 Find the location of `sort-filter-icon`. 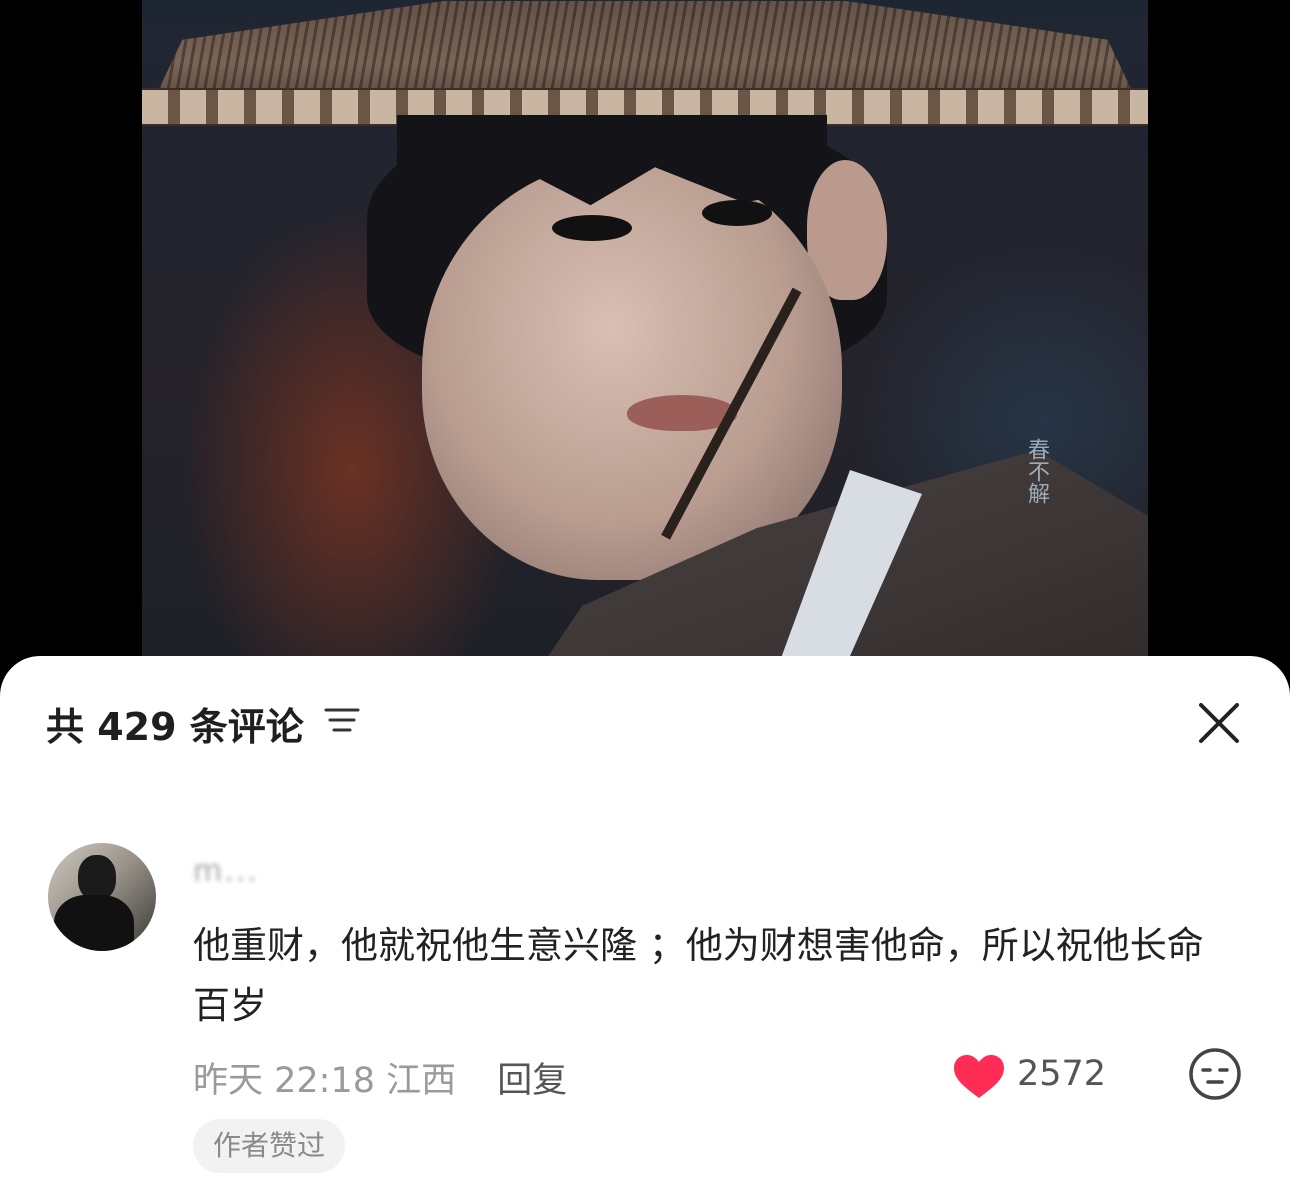

sort-filter-icon is located at coordinates (342, 720).